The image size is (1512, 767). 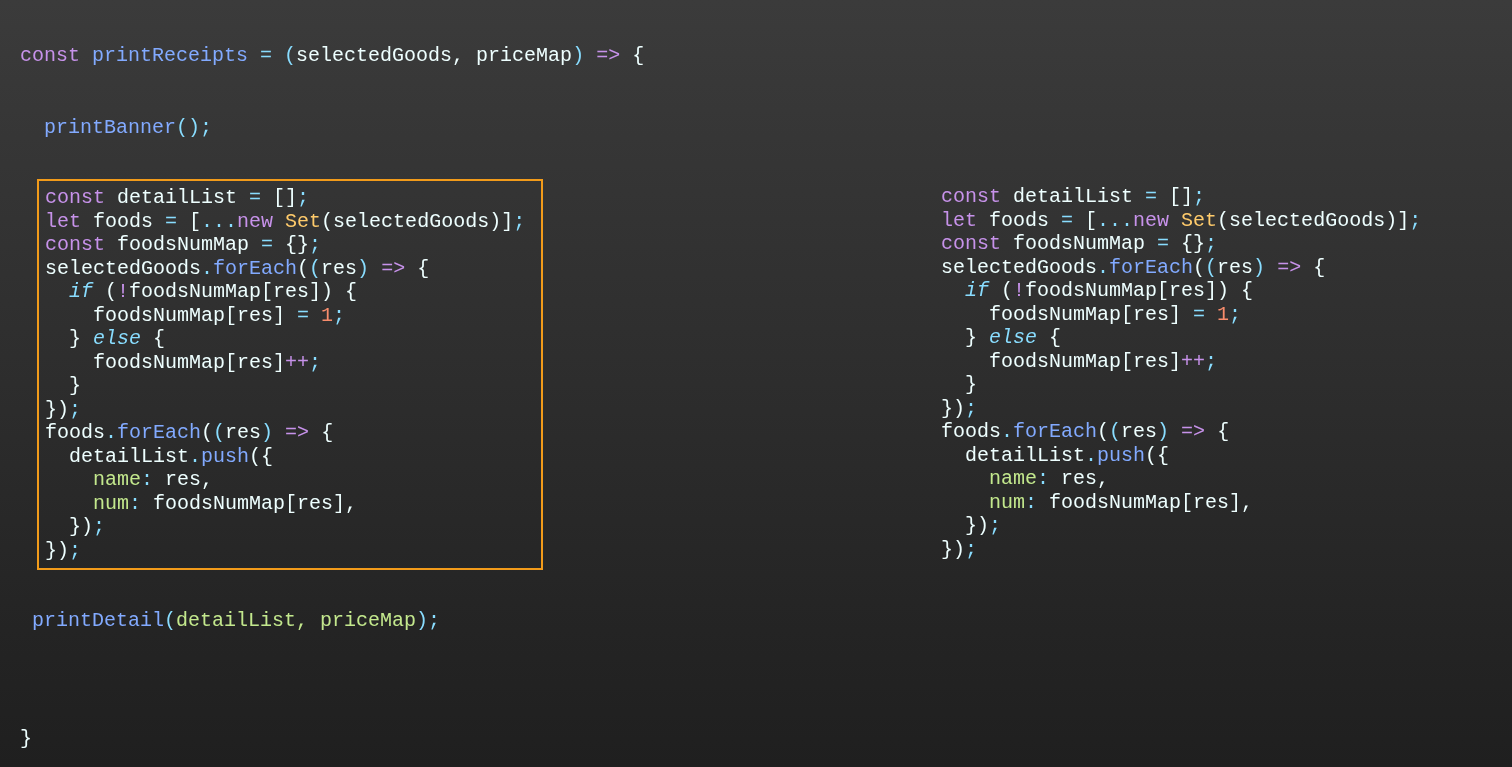 What do you see at coordinates (236, 621) in the screenshot?
I see `code-line: printDetail(detailList, priceMap);` at bounding box center [236, 621].